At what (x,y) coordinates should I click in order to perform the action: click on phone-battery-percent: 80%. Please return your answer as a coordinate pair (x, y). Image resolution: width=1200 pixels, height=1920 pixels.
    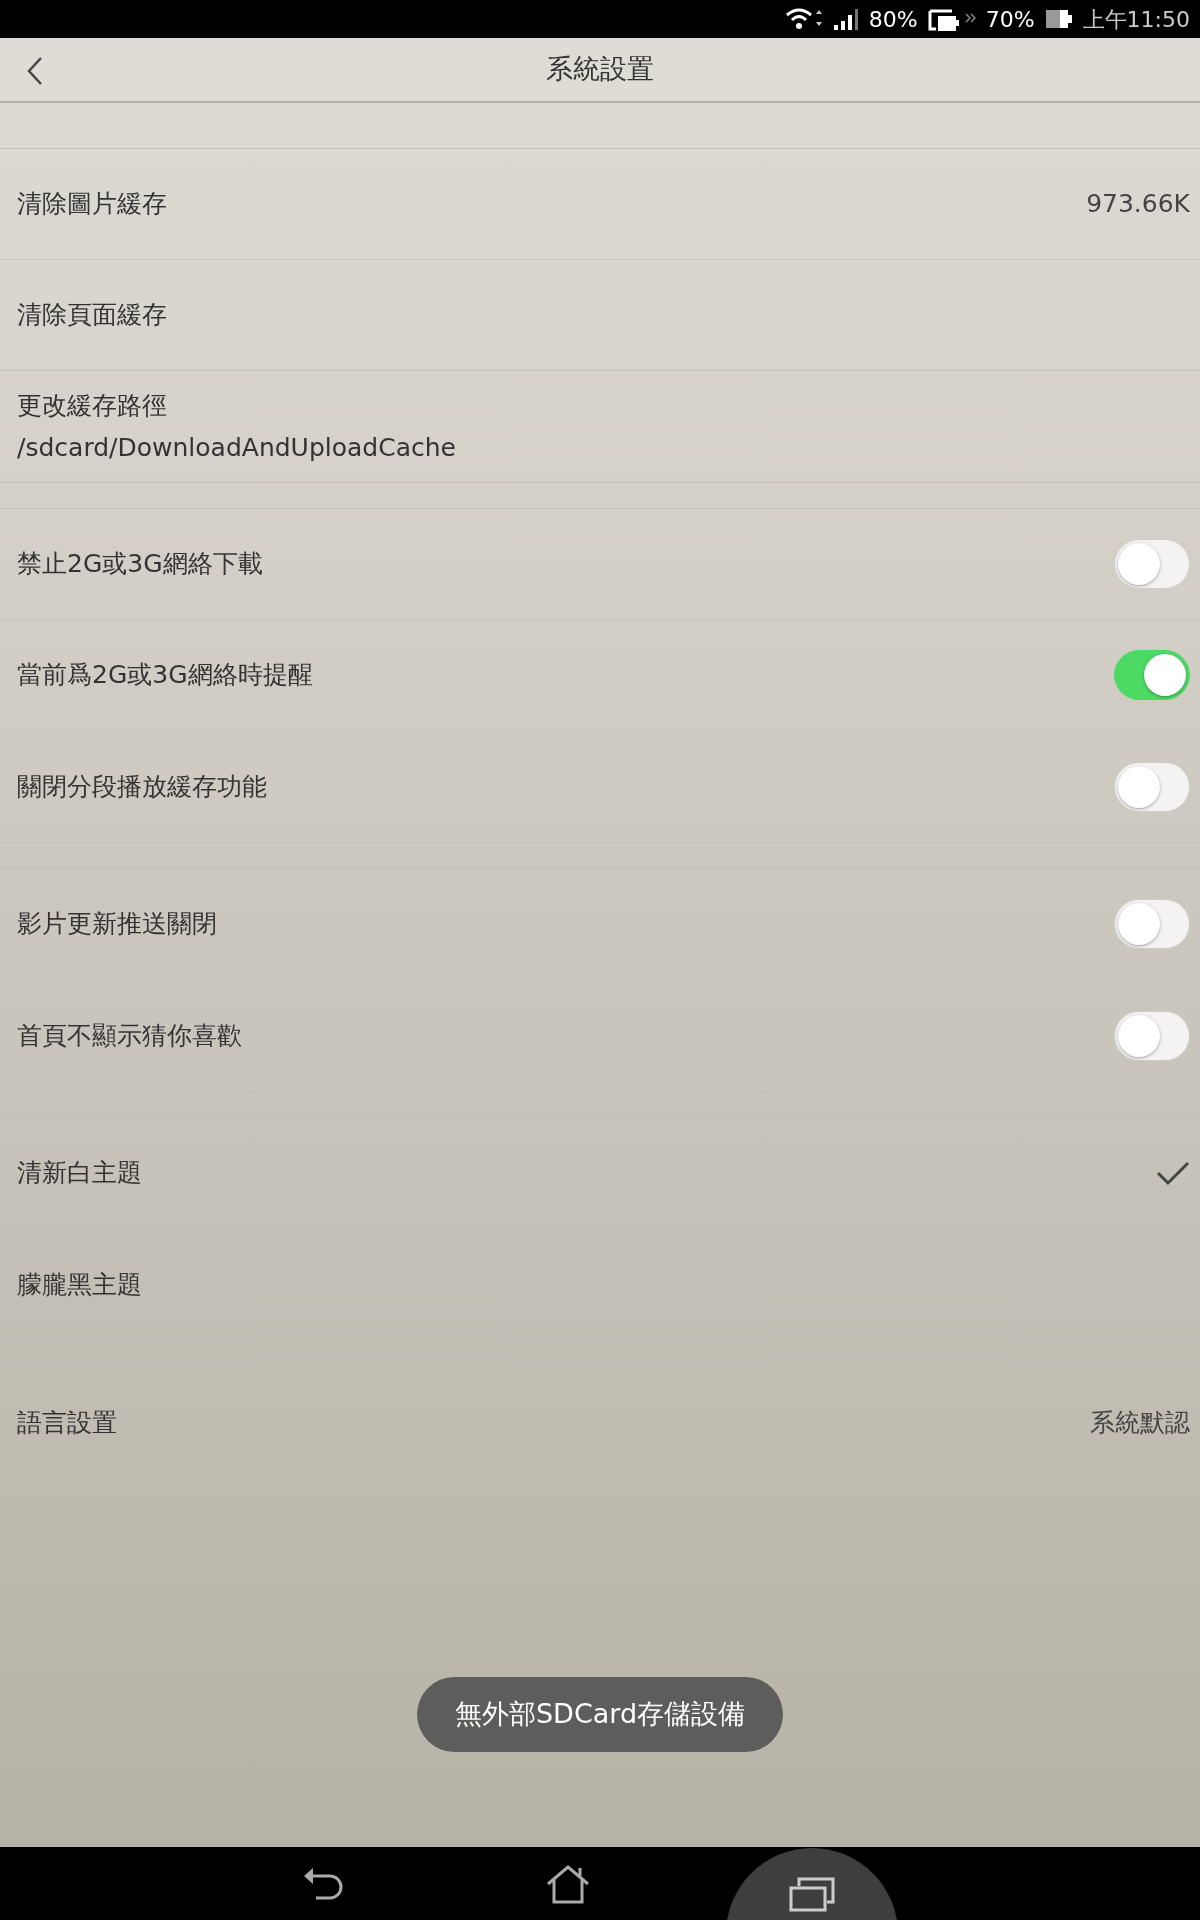
    Looking at the image, I should click on (893, 19).